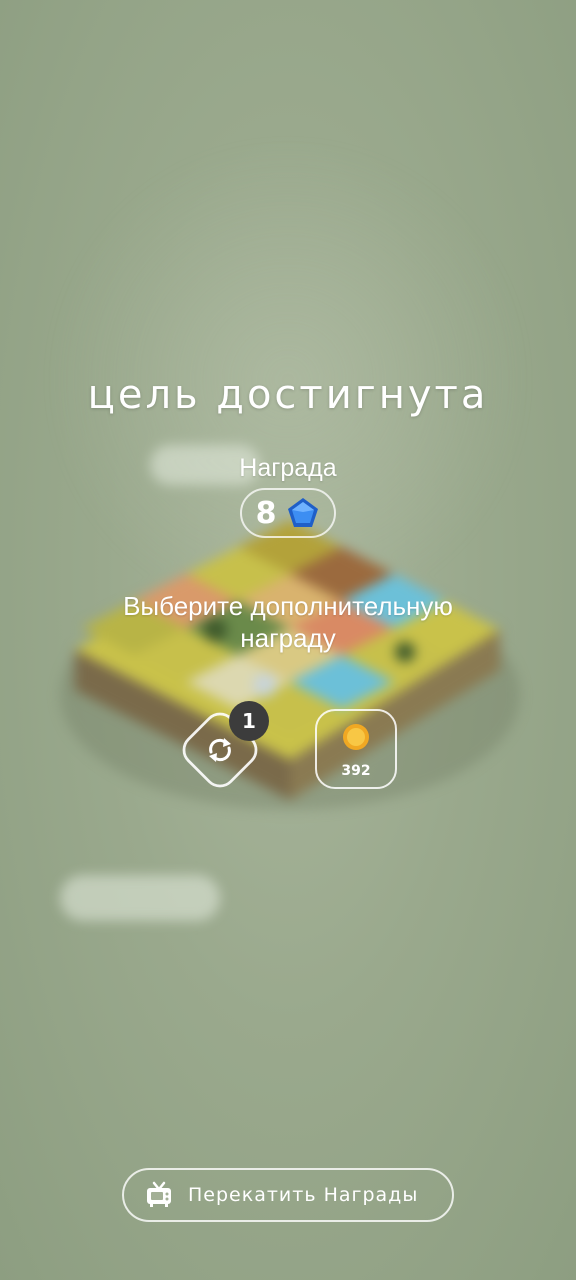 The height and width of the screenshot is (1280, 576). I want to click on reward-pill: 8, so click(288, 513).